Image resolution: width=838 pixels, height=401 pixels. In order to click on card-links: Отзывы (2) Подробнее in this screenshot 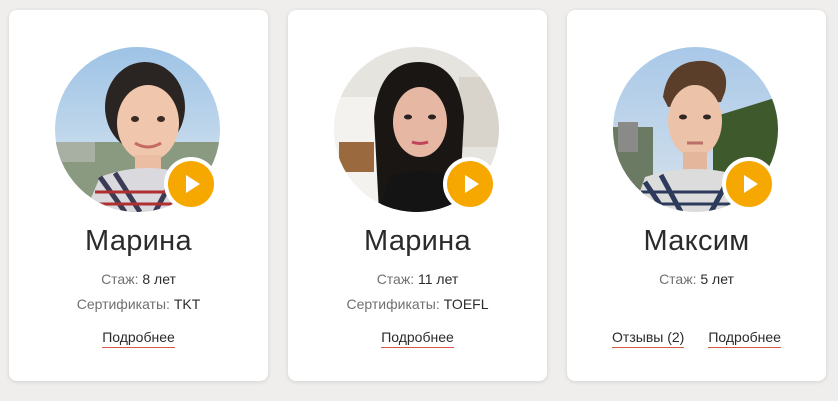, I will do `click(696, 338)`.